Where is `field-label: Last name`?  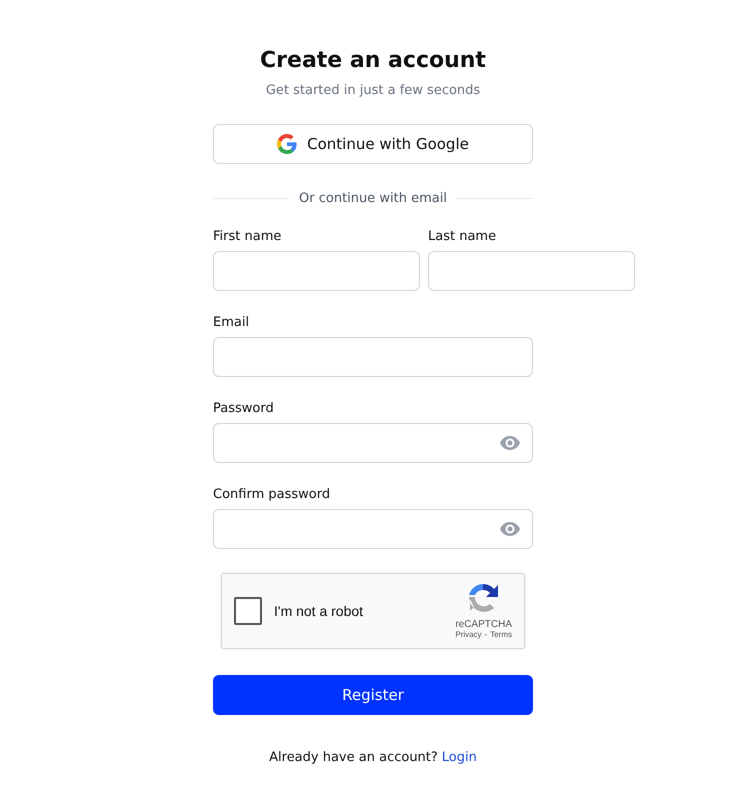
field-label: Last name is located at coordinates (463, 237).